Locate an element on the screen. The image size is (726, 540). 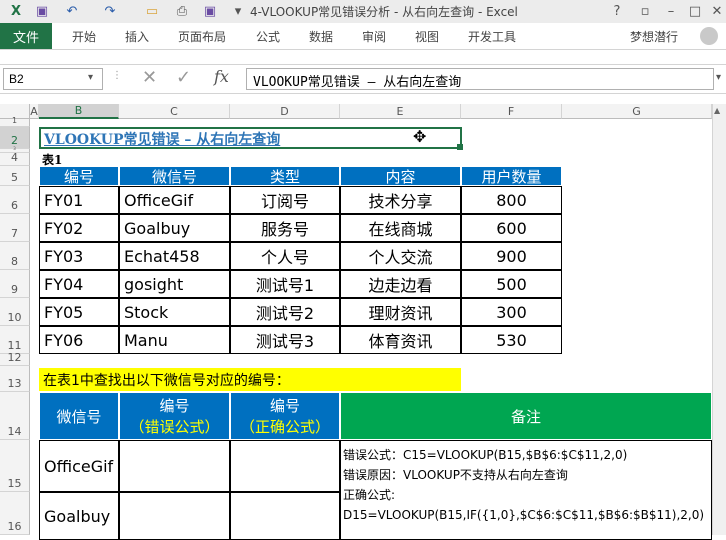
table-cell: 900 is located at coordinates (511, 256).